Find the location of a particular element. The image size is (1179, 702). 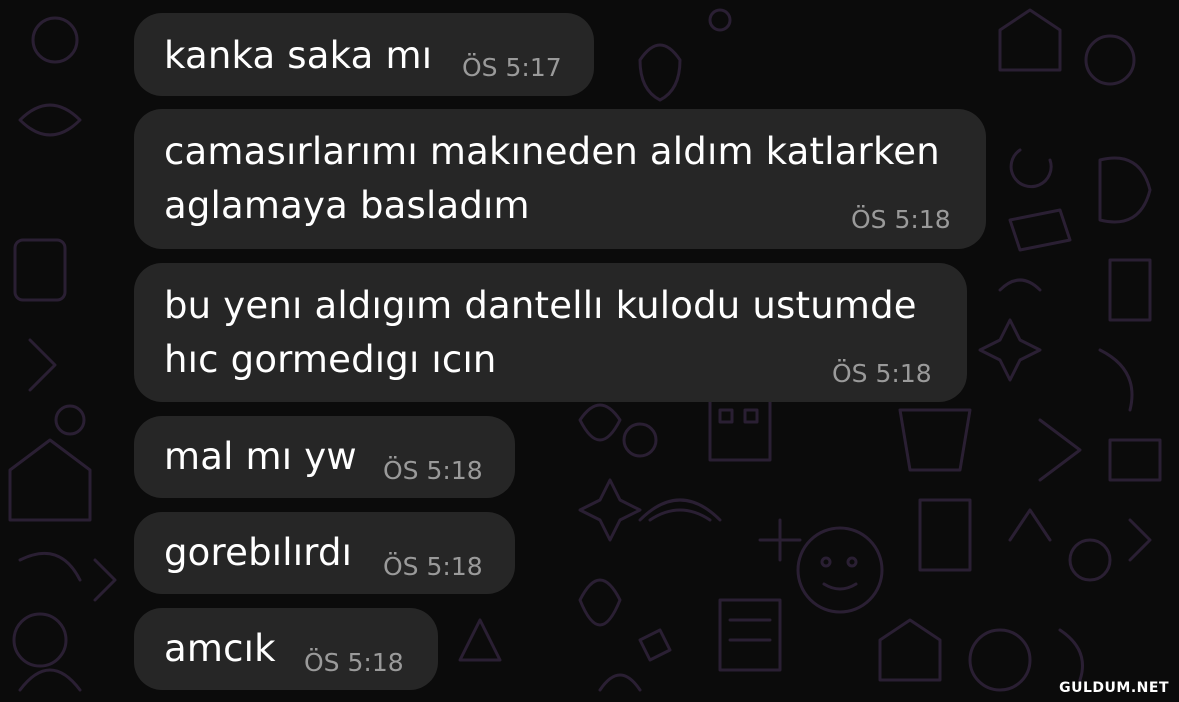

message-text: gorebılırdı is located at coordinates (258, 552).